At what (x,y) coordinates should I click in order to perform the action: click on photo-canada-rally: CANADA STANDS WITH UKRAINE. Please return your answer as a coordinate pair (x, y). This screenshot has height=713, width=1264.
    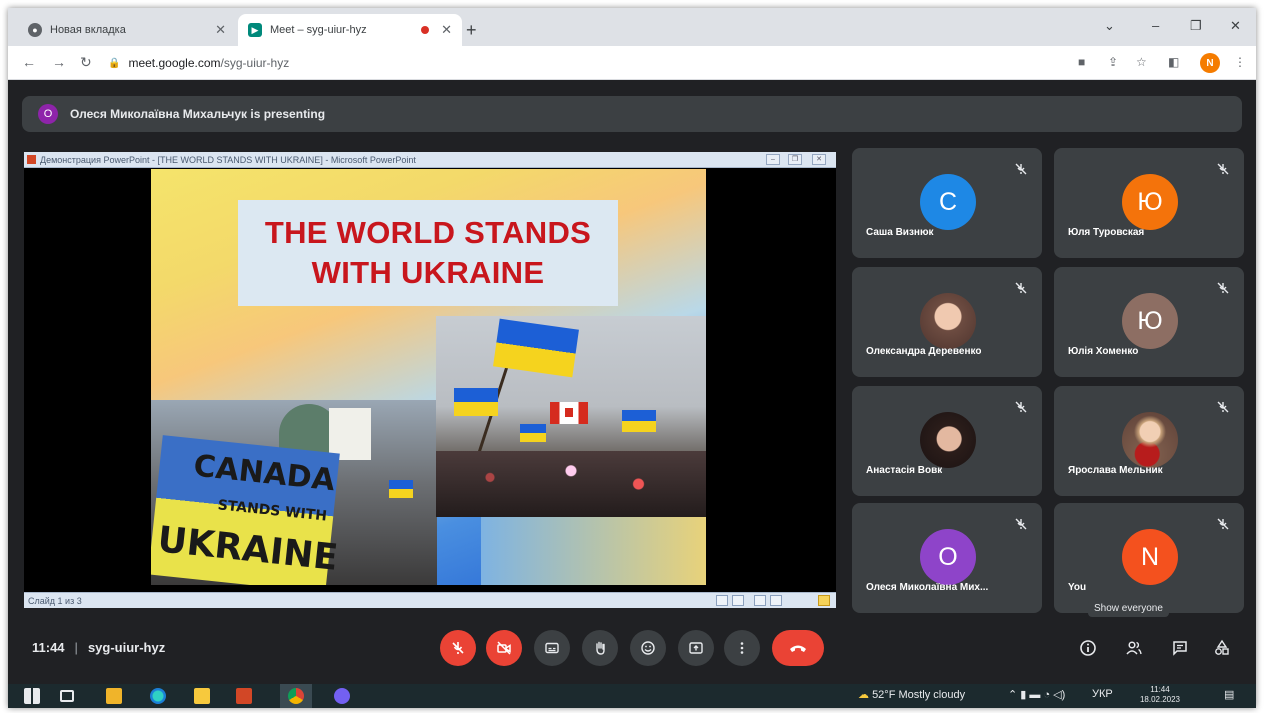
    Looking at the image, I should click on (294, 492).